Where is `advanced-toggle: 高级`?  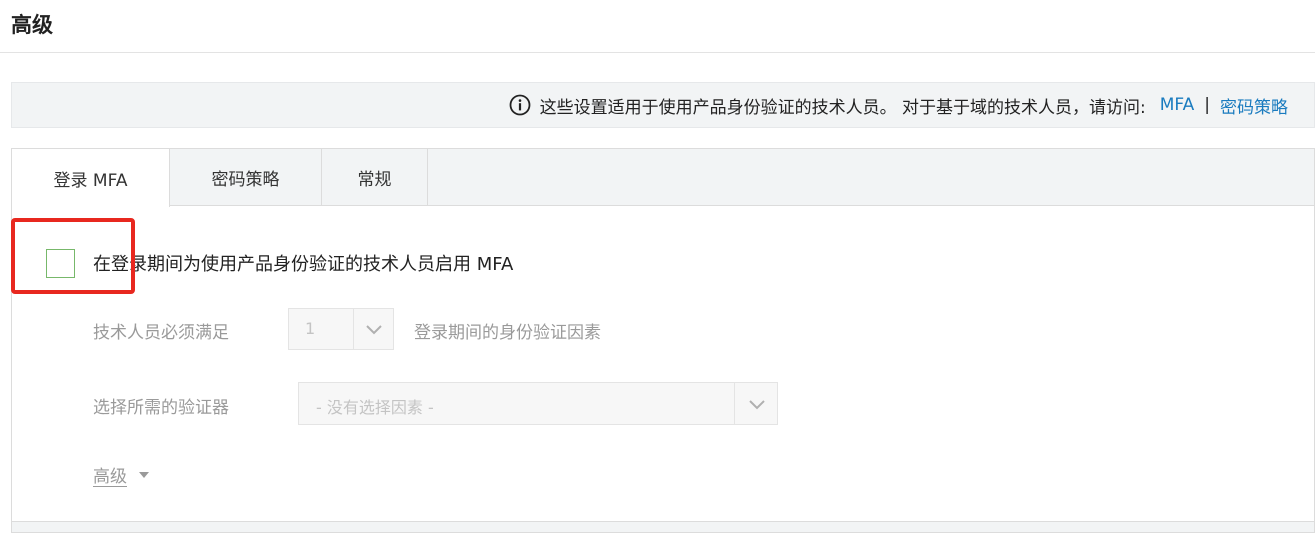 advanced-toggle: 高级 is located at coordinates (121, 474).